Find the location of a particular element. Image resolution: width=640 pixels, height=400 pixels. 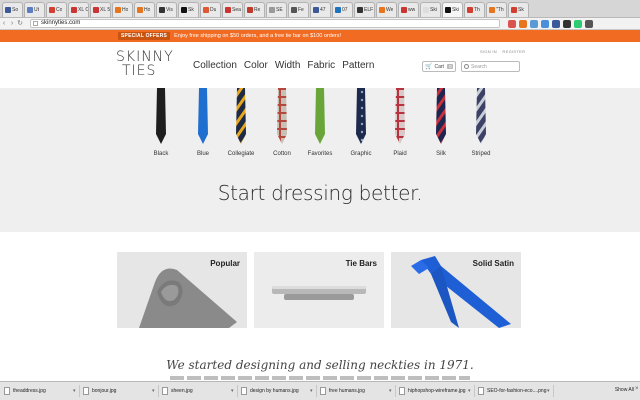

card-solid-satin: Solid Satin is located at coordinates (456, 290).